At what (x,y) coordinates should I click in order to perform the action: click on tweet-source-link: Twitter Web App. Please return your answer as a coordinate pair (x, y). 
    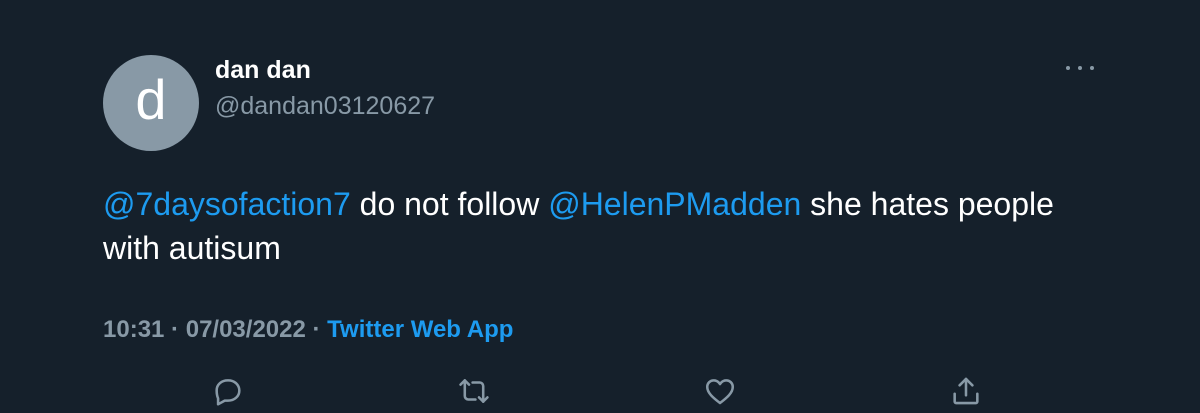
    Looking at the image, I should click on (420, 329).